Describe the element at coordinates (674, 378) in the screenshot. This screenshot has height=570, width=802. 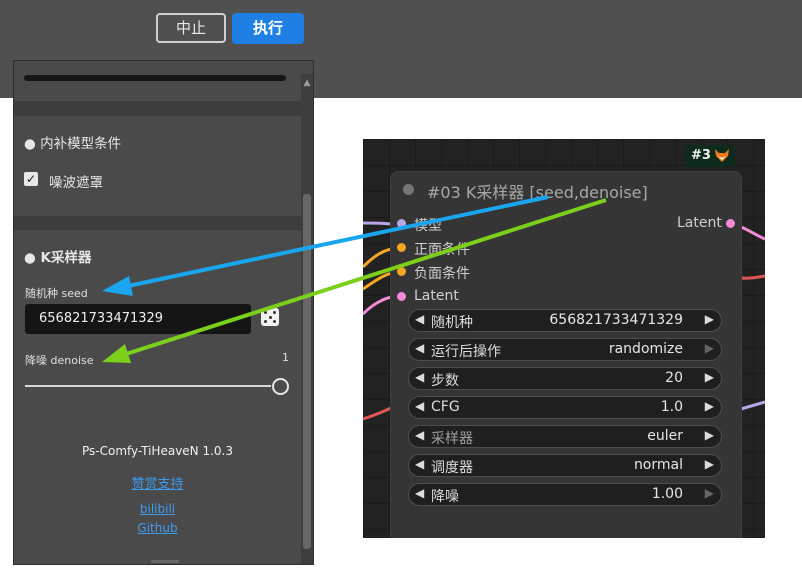
I see `widget-value: 20` at that location.